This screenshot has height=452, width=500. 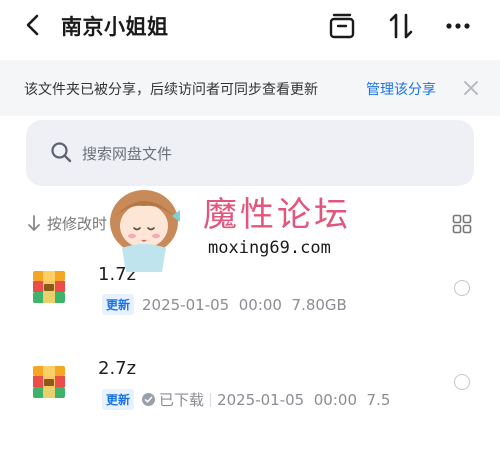 I want to click on close-icon, so click(x=471, y=88).